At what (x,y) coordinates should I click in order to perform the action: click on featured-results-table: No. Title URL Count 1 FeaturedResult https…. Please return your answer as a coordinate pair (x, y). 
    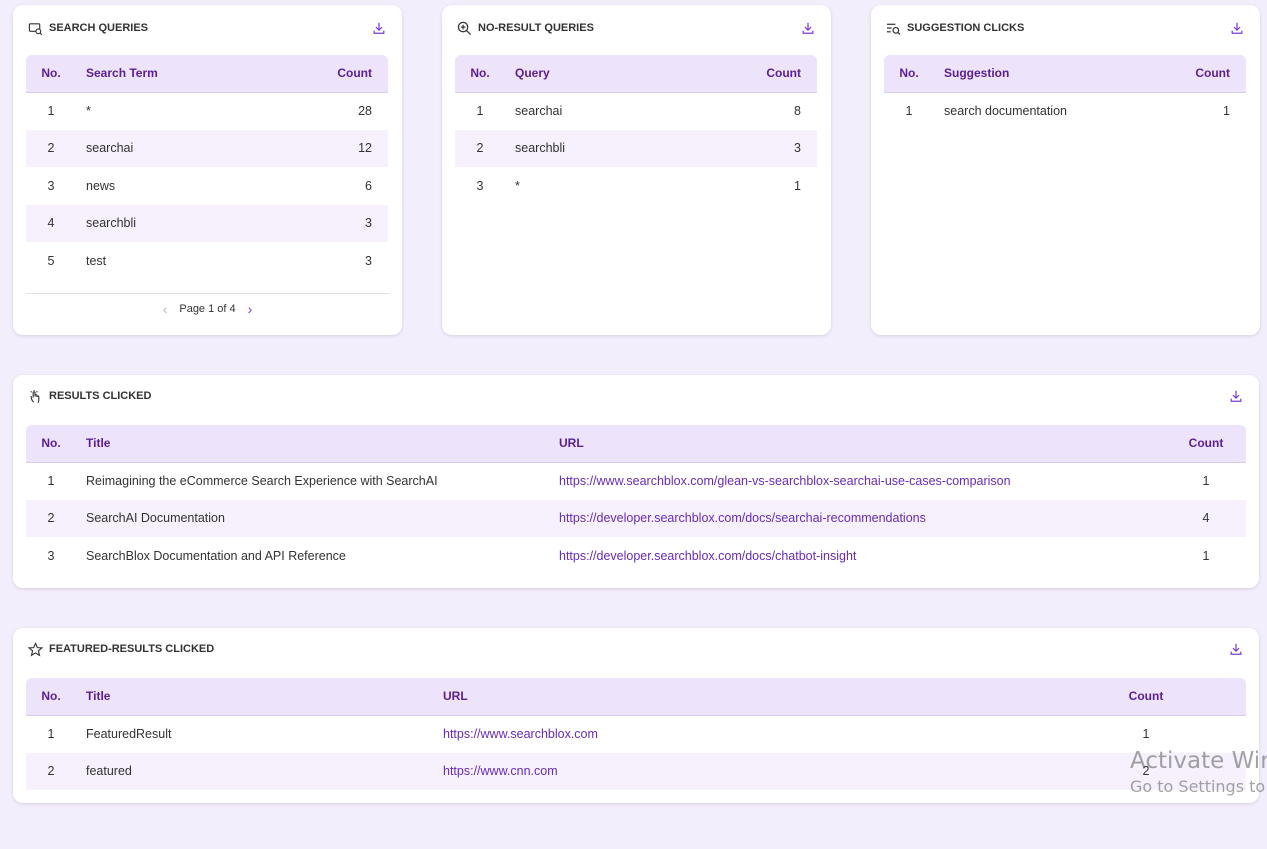
    Looking at the image, I should click on (636, 734).